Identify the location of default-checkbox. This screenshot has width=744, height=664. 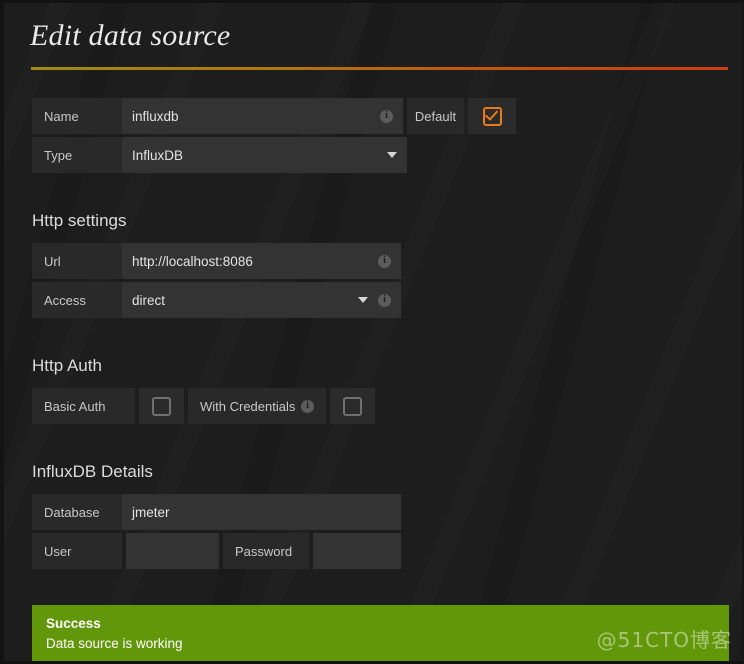
(492, 116).